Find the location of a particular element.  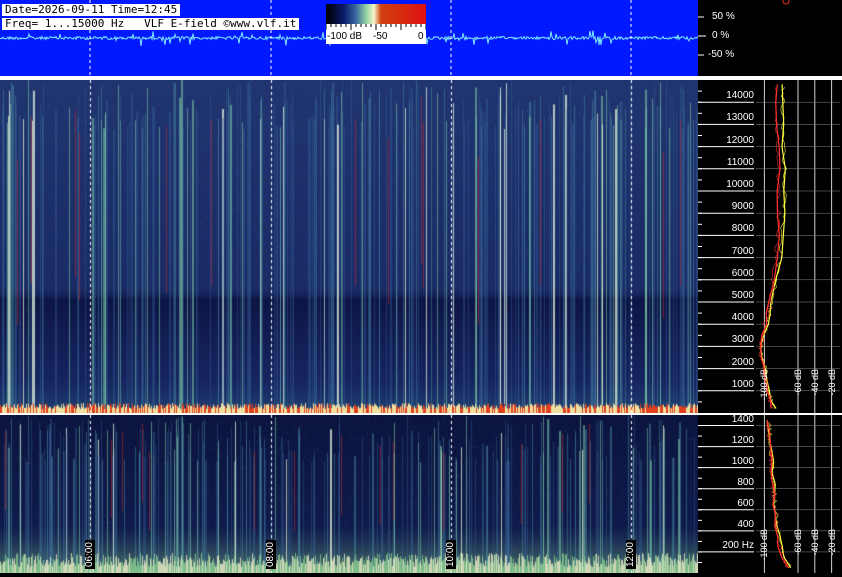

colorbar-ticks is located at coordinates (376, 27).